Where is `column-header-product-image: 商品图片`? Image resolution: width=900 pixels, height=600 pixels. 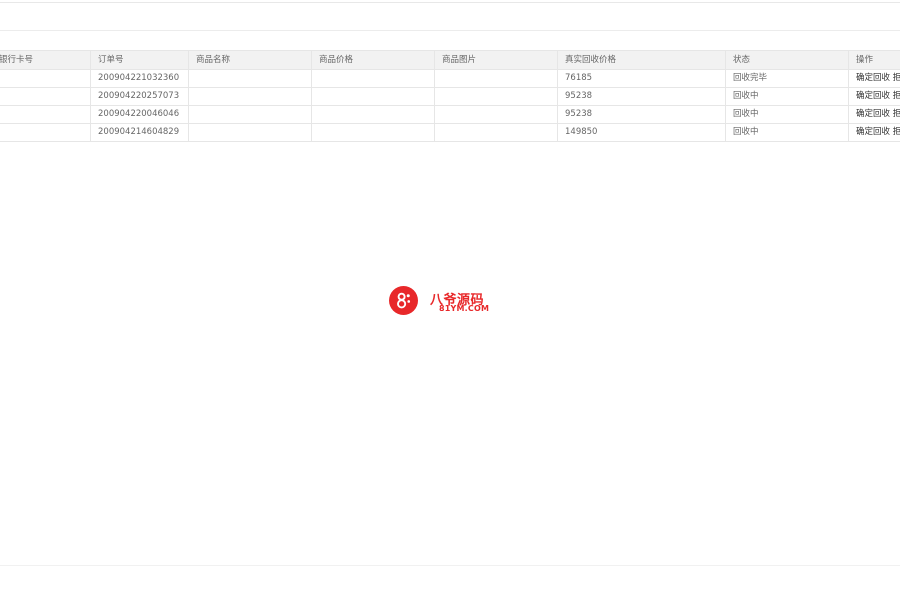 column-header-product-image: 商品图片 is located at coordinates (496, 60).